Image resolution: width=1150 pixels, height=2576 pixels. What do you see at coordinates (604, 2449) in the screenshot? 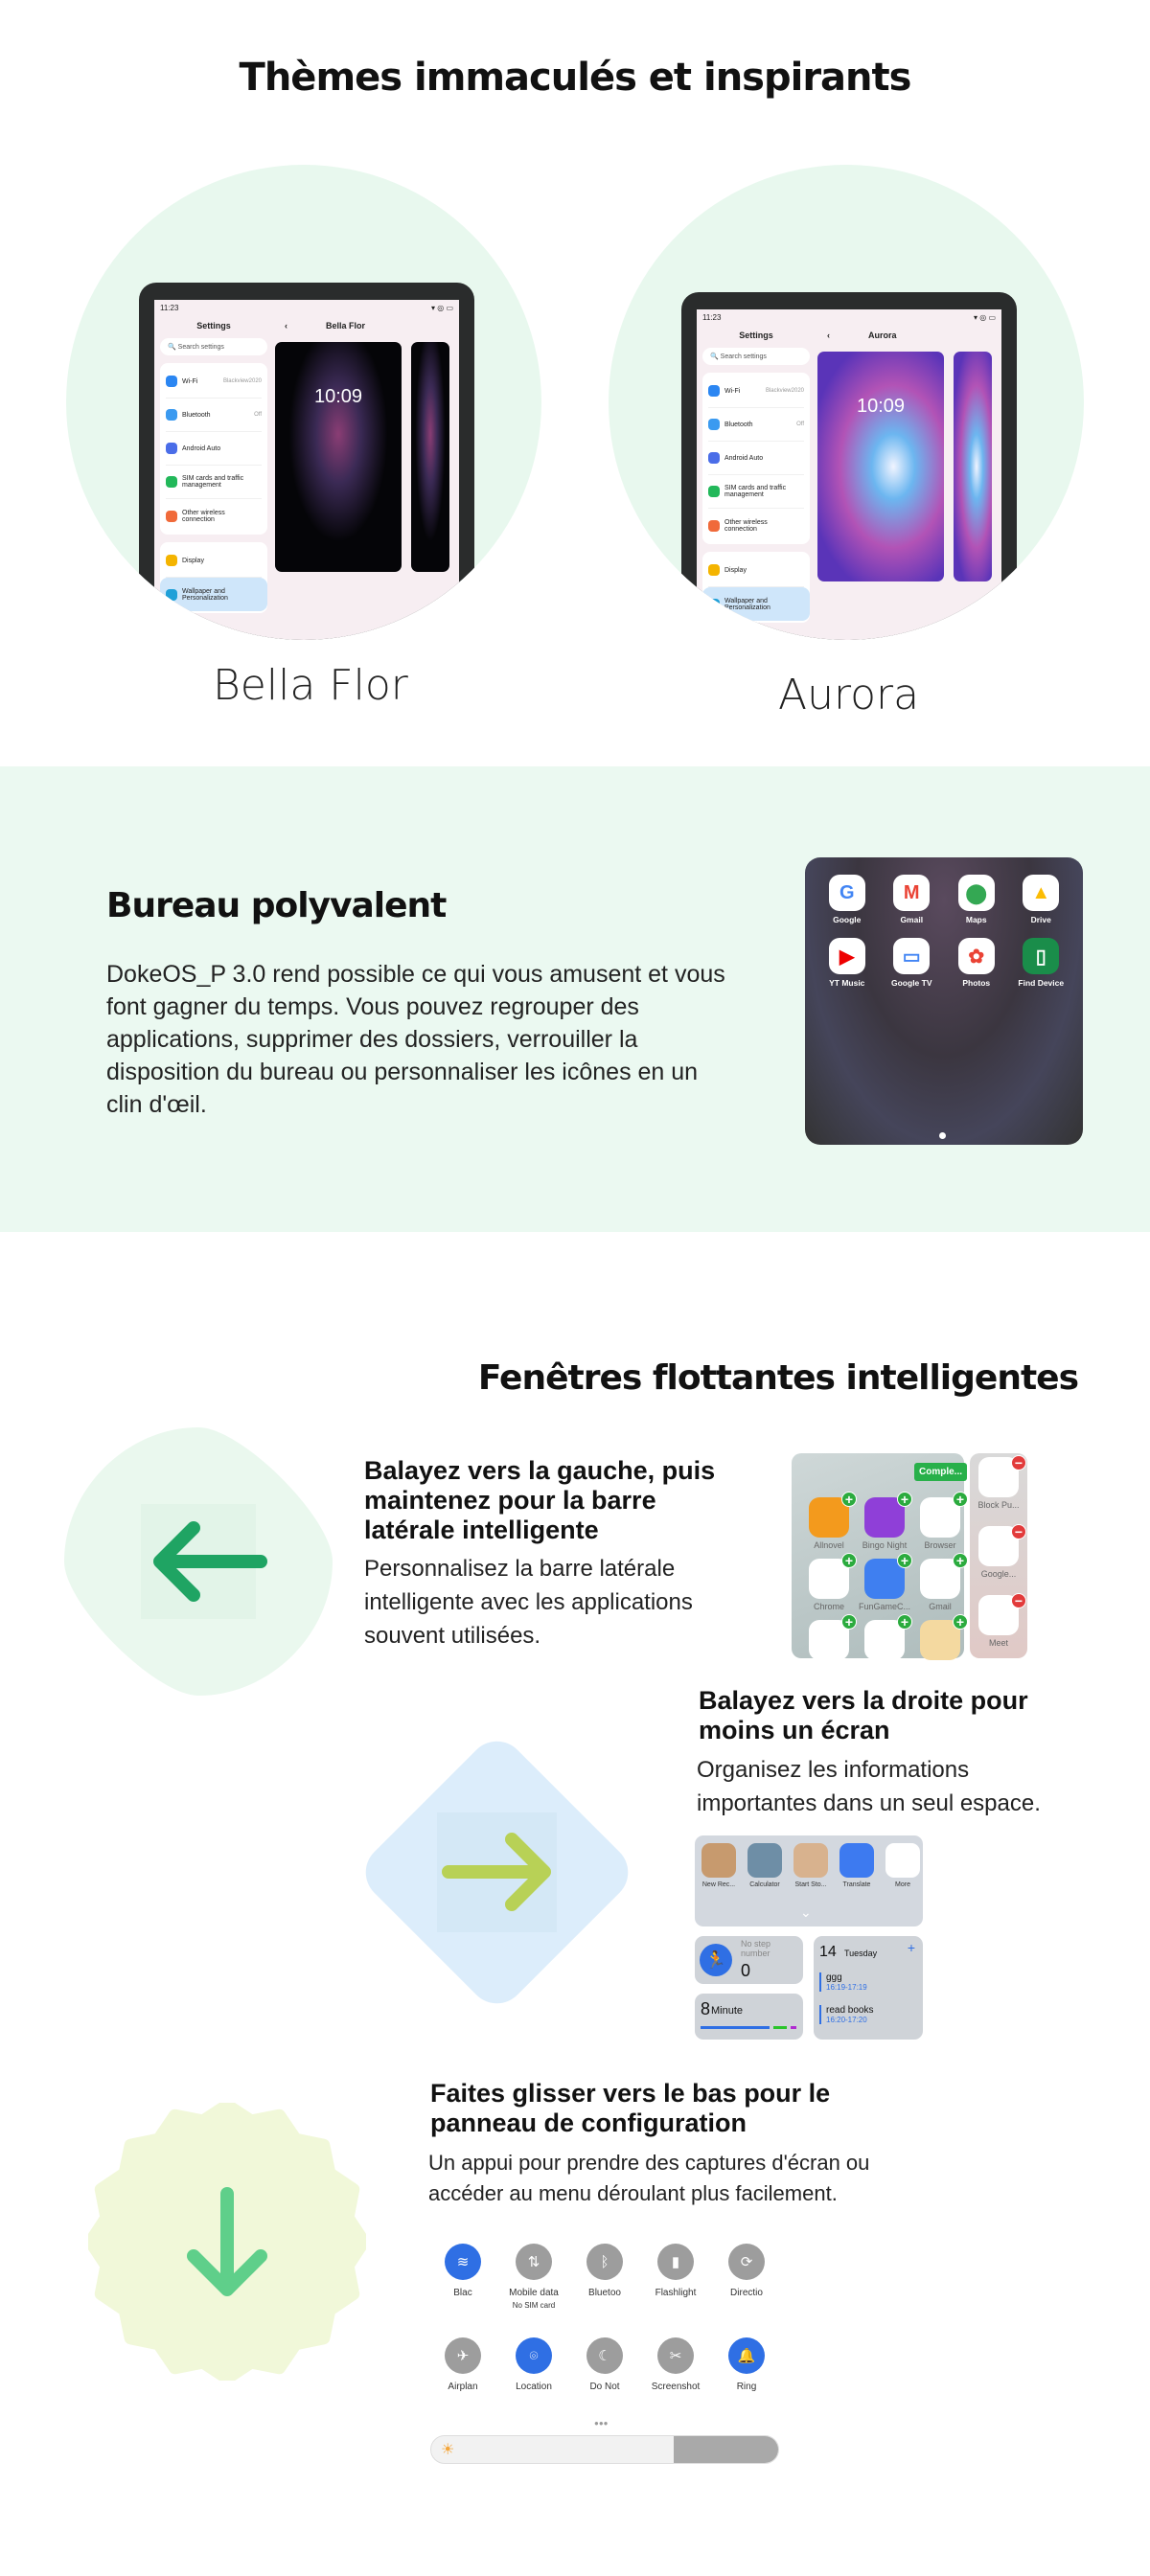
I see `brightness-slider: ☀` at bounding box center [604, 2449].